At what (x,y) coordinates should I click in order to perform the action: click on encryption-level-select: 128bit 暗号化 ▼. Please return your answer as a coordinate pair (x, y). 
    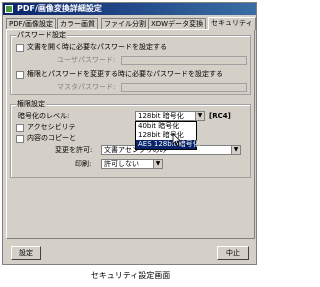
    Looking at the image, I should click on (170, 116).